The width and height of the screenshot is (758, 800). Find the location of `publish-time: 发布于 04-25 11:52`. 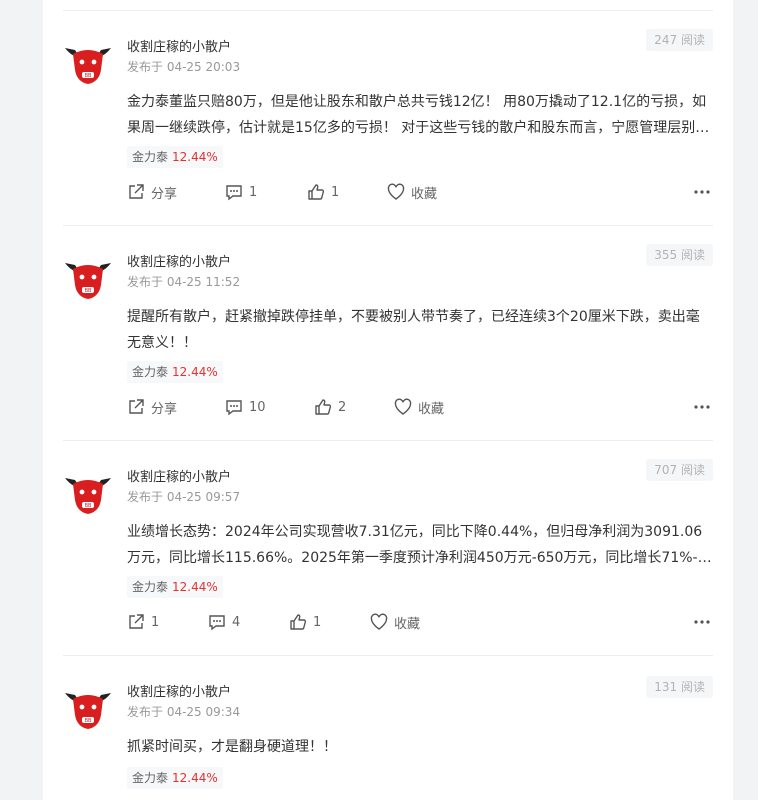

publish-time: 发布于 04-25 11:52 is located at coordinates (184, 282).